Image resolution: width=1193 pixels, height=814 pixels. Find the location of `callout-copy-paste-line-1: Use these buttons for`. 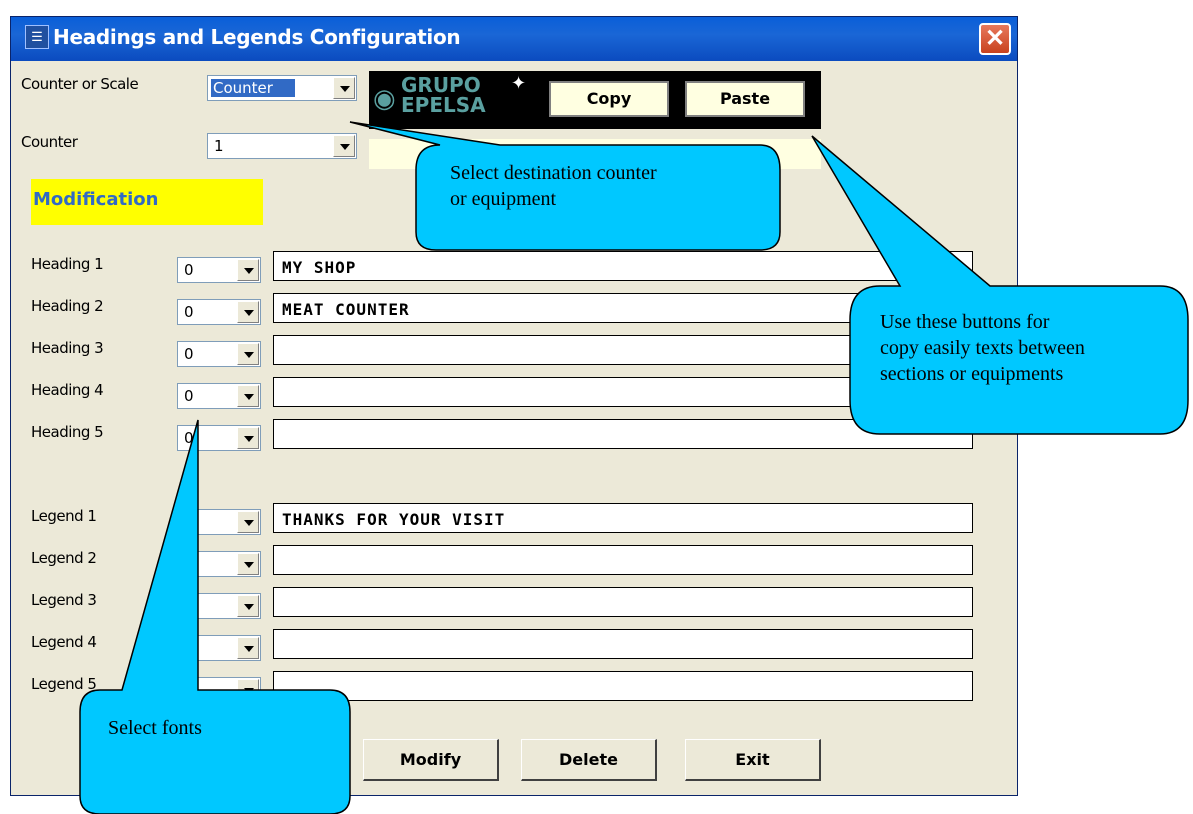

callout-copy-paste-line-1: Use these buttons for is located at coordinates (965, 322).